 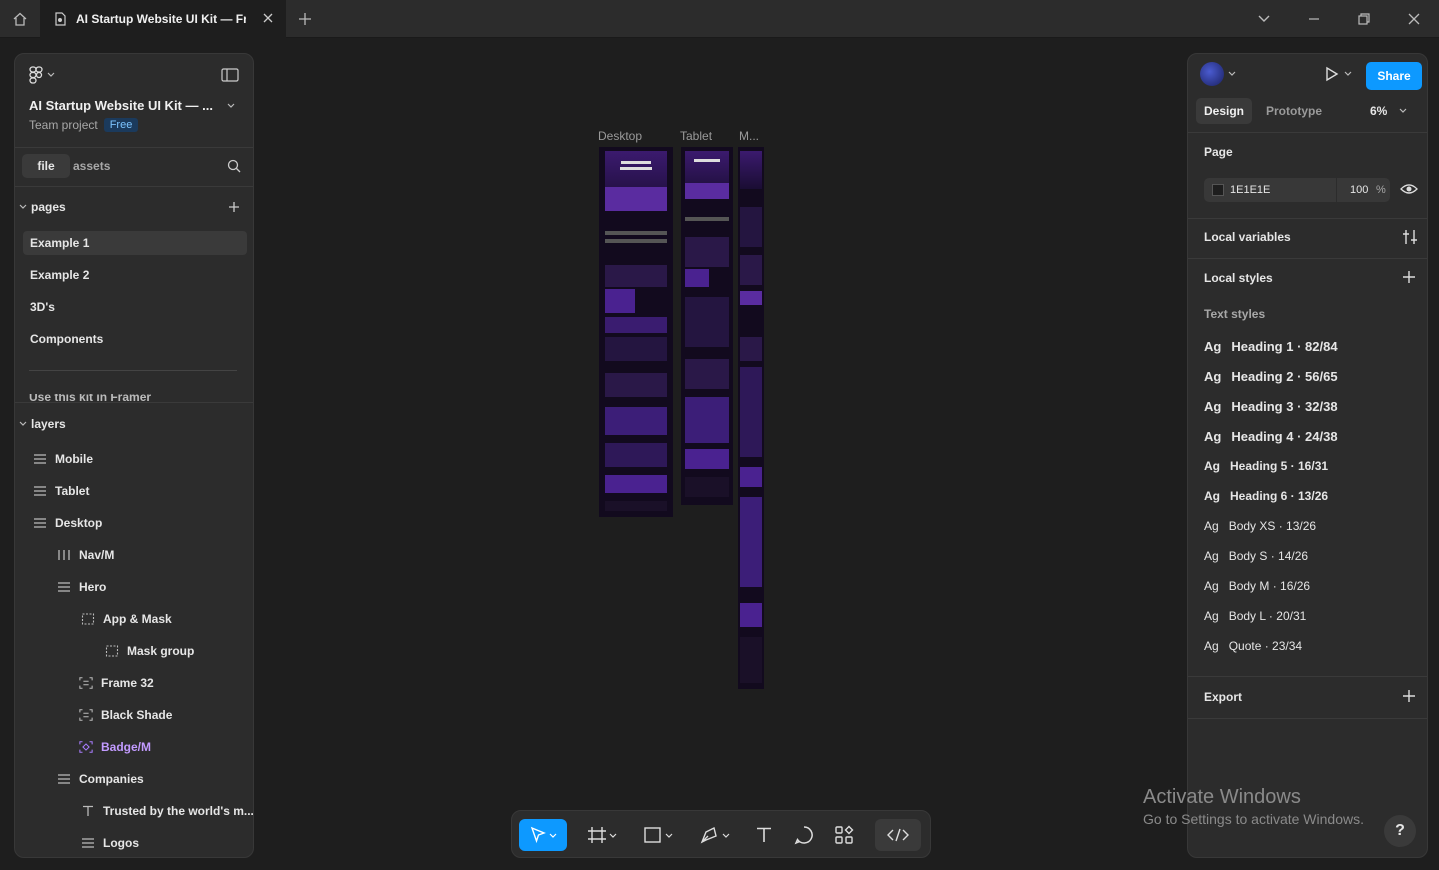 I want to click on account-menu, so click(x=1218, y=74).